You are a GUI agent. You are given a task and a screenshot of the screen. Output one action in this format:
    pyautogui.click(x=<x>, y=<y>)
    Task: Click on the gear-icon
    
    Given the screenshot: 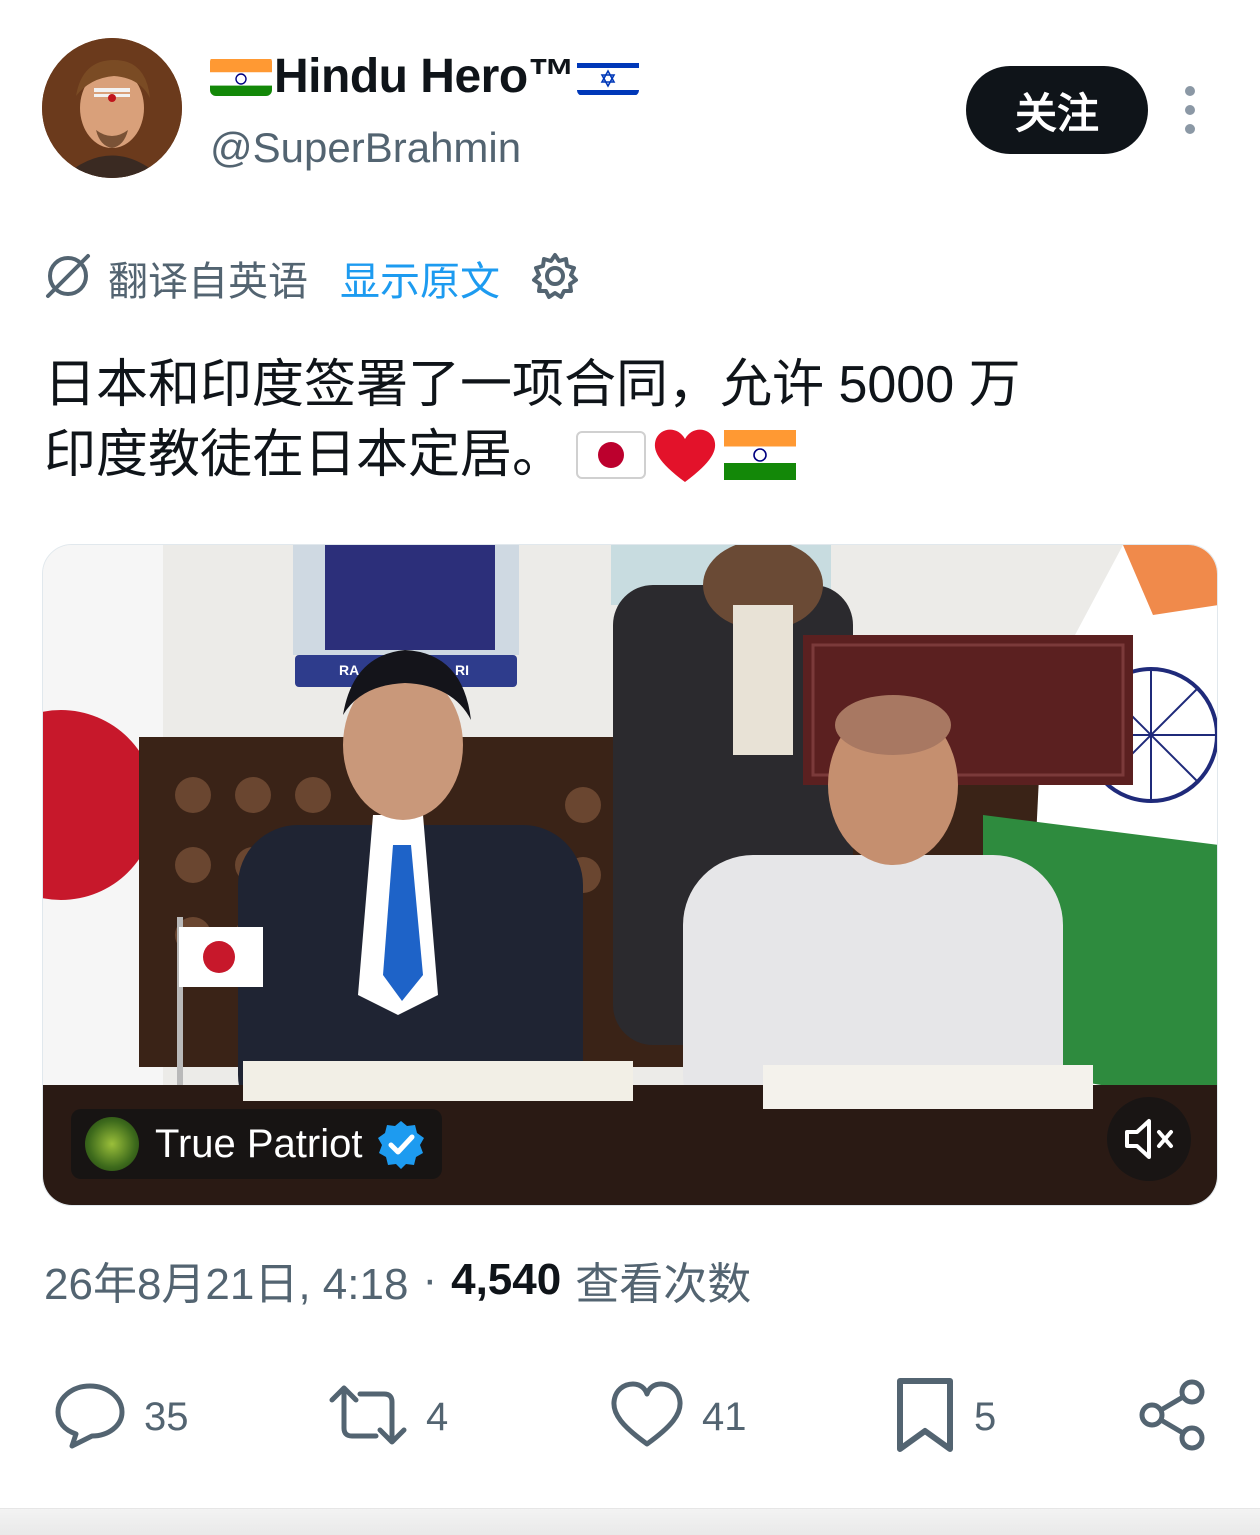 What is the action you would take?
    pyautogui.click(x=555, y=278)
    